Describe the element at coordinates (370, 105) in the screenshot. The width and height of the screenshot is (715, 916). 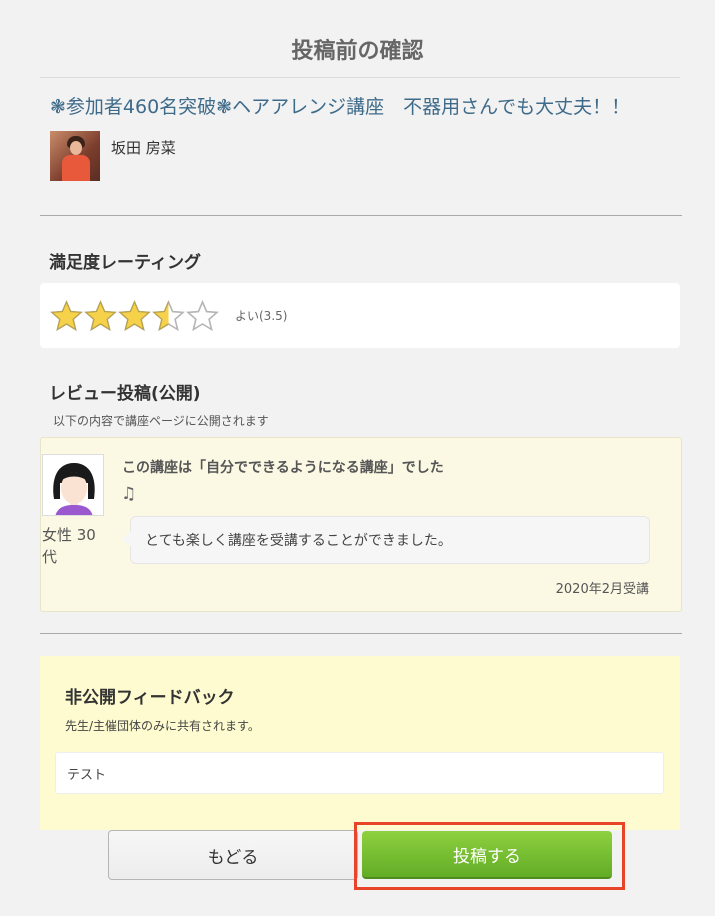
I see `course-title: ❃参加者460名突破❃ヘアアレンジ講座 不器用さんでも大丈夫！！` at that location.